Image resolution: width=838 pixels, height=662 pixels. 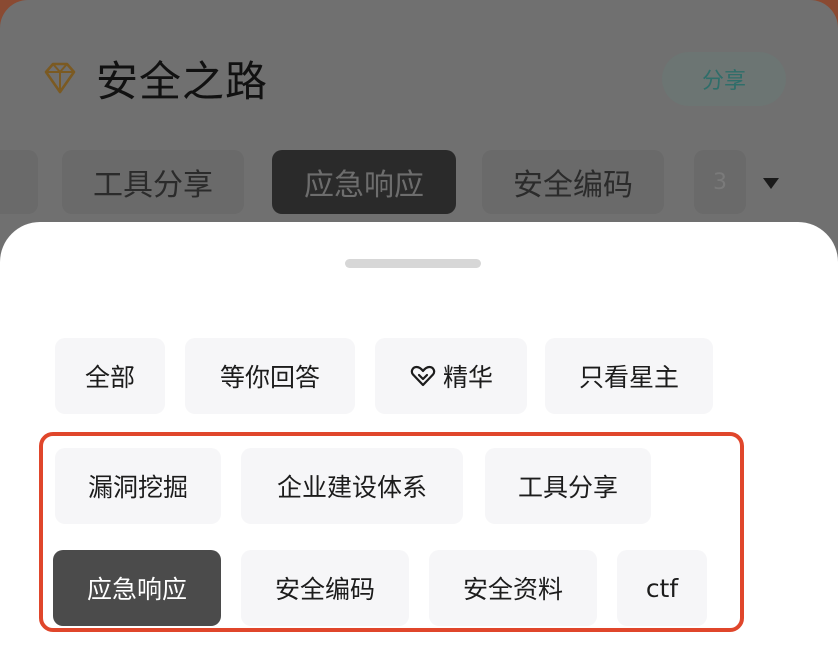 I want to click on heart-icon, so click(x=423, y=376).